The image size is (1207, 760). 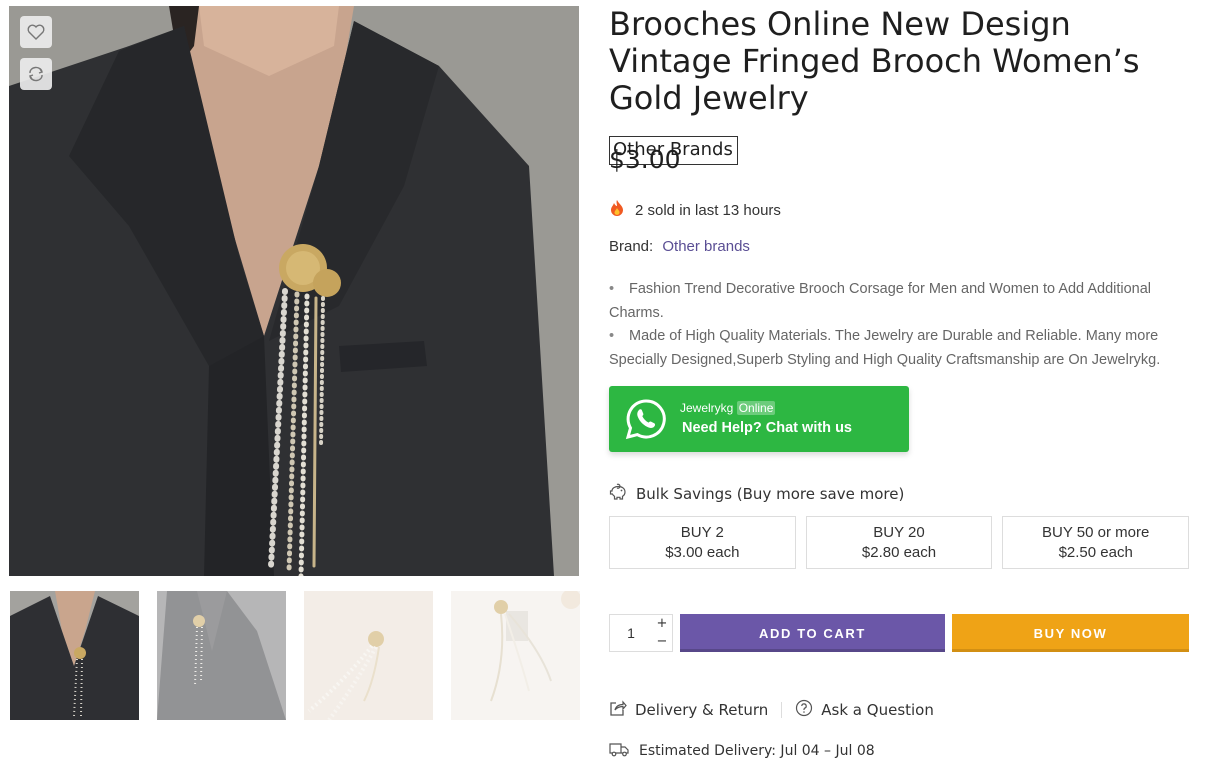 What do you see at coordinates (688, 710) in the screenshot?
I see `delivery-return-link: Delivery & Return` at bounding box center [688, 710].